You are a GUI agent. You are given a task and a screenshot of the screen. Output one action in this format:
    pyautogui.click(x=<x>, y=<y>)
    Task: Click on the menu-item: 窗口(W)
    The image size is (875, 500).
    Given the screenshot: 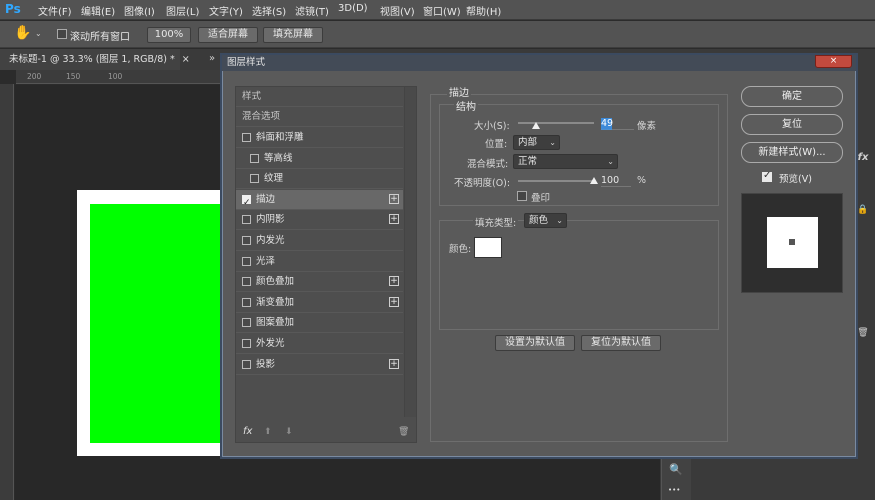 What is the action you would take?
    pyautogui.click(x=442, y=10)
    